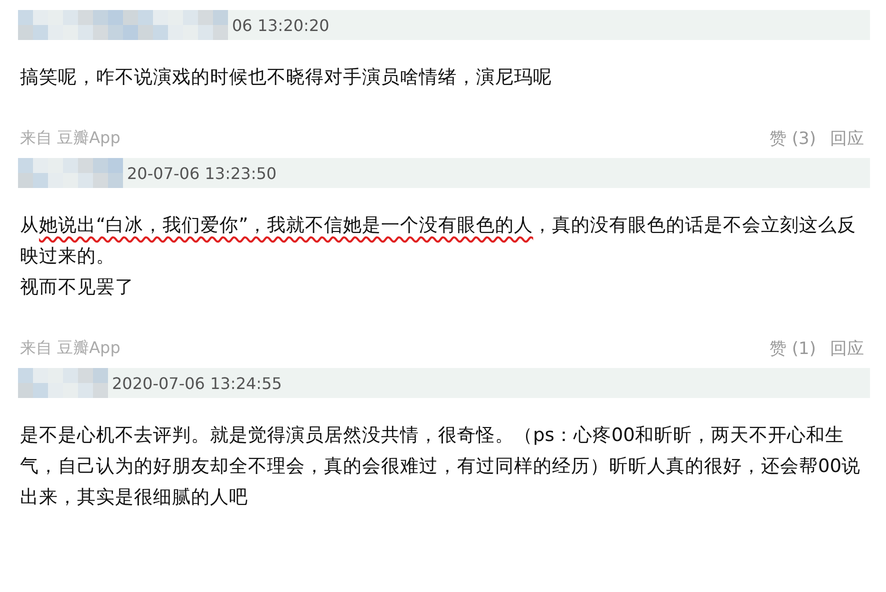 The height and width of the screenshot is (592, 886). Describe the element at coordinates (439, 241) in the screenshot. I see `comment-text: 从她说出“白冰，我们爱你”，我就不信她是一个没有眼色的人，真的没有眼色的话是不会立刻这么反映过来的。` at that location.